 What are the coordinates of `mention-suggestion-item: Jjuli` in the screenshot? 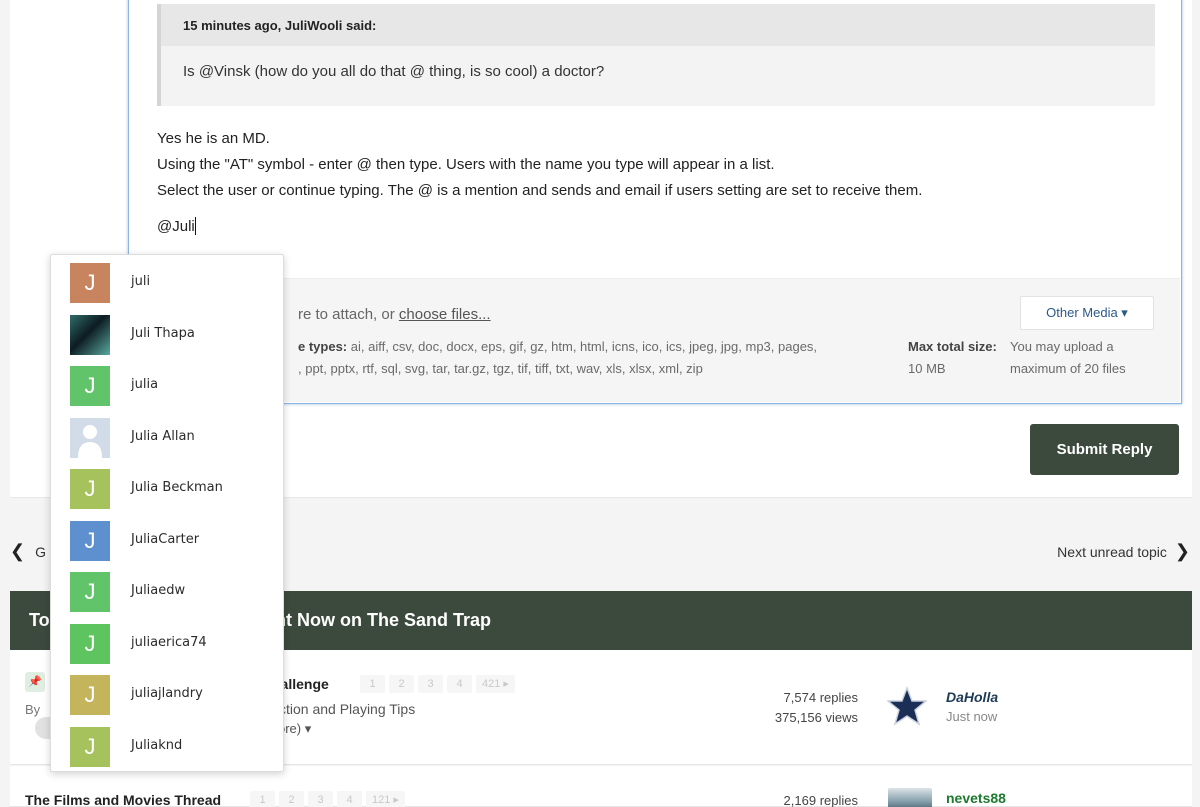 It's located at (167, 283).